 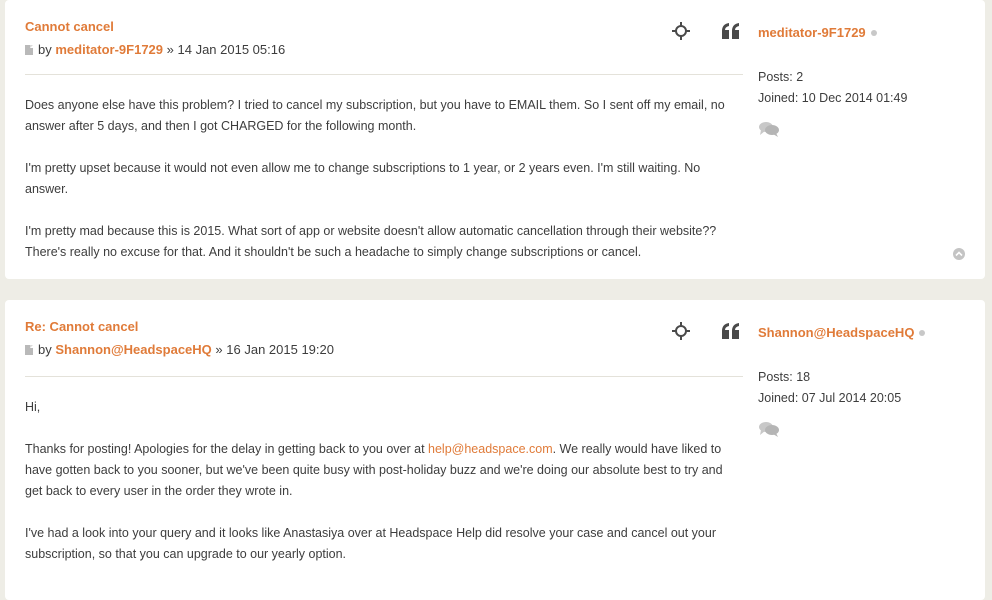 What do you see at coordinates (490, 449) in the screenshot?
I see `email-link: help@headspace.com` at bounding box center [490, 449].